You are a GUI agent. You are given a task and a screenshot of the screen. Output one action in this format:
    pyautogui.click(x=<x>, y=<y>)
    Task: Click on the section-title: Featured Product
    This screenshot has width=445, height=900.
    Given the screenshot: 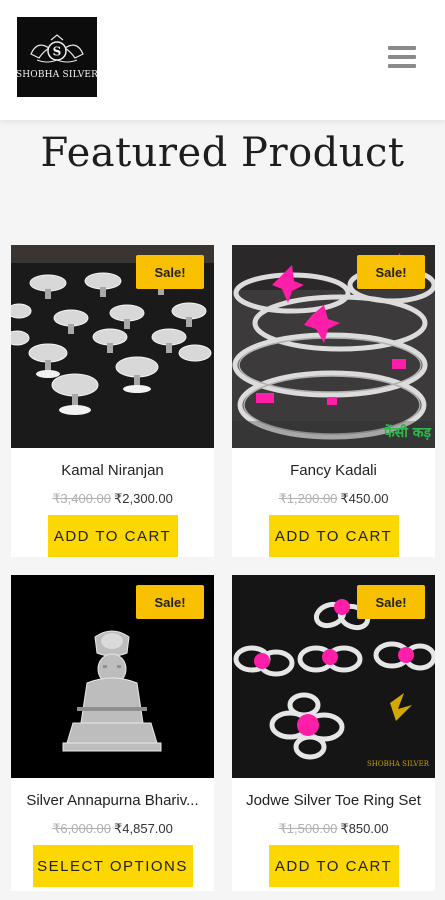 What is the action you would take?
    pyautogui.click(x=222, y=153)
    